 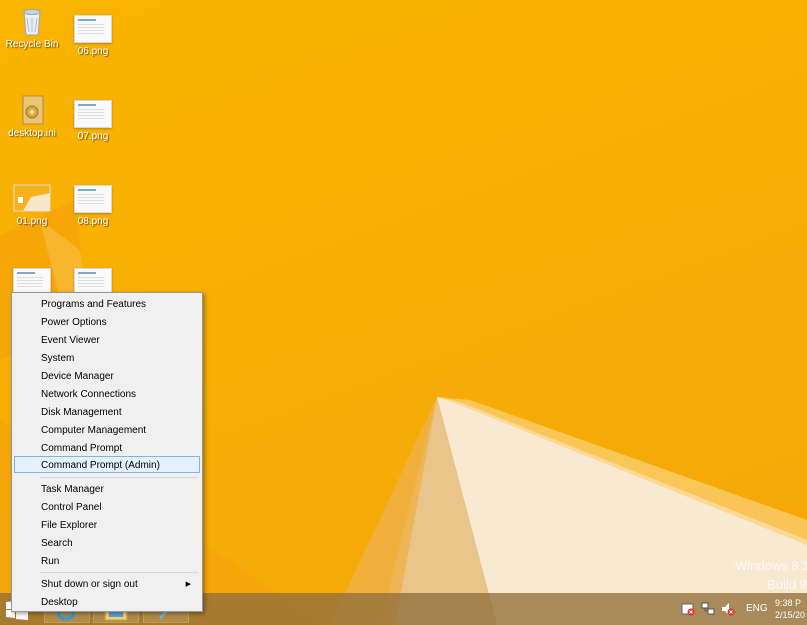 What do you see at coordinates (708, 609) in the screenshot?
I see `network-icon` at bounding box center [708, 609].